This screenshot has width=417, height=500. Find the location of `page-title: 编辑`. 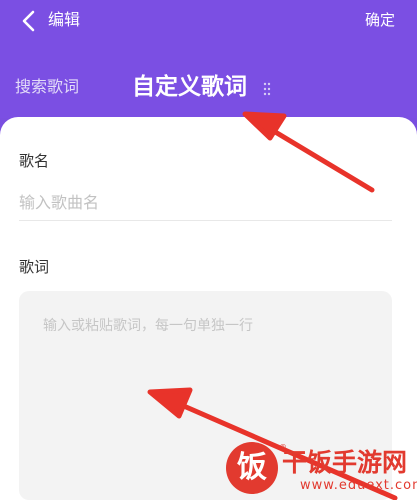

page-title: 编辑 is located at coordinates (64, 19).